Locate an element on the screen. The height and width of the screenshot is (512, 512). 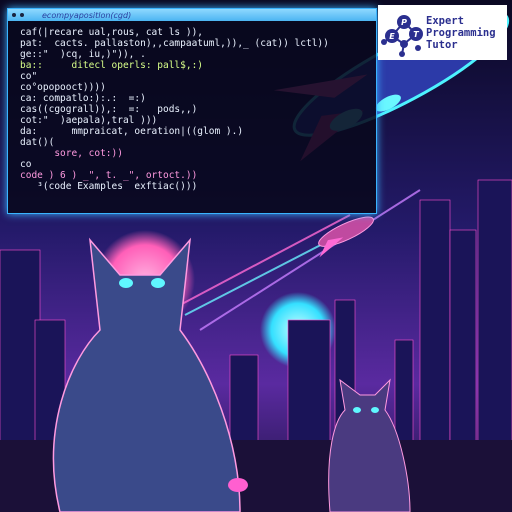
code-line: da: mmpraicat, oeration|((glom ).) is located at coordinates (132, 131).